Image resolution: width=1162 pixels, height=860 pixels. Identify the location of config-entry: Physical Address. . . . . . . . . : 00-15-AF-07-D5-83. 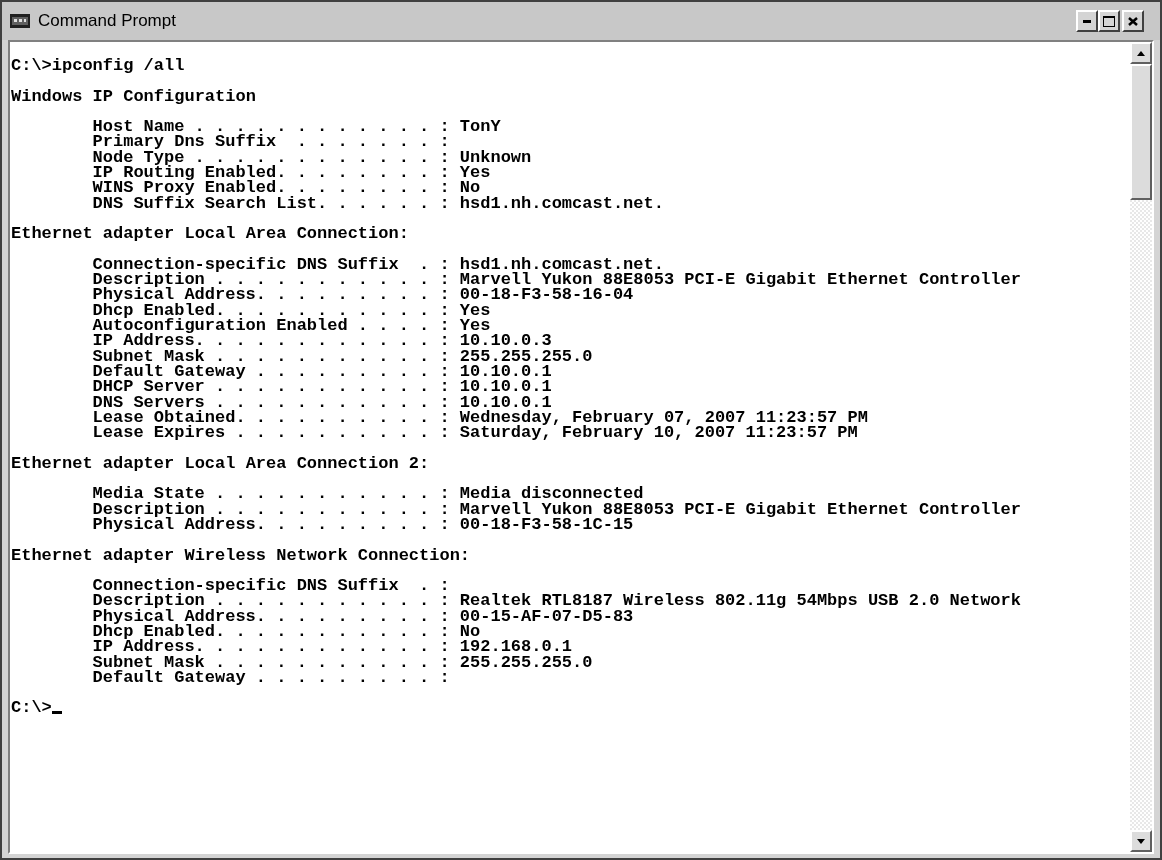
(363, 616).